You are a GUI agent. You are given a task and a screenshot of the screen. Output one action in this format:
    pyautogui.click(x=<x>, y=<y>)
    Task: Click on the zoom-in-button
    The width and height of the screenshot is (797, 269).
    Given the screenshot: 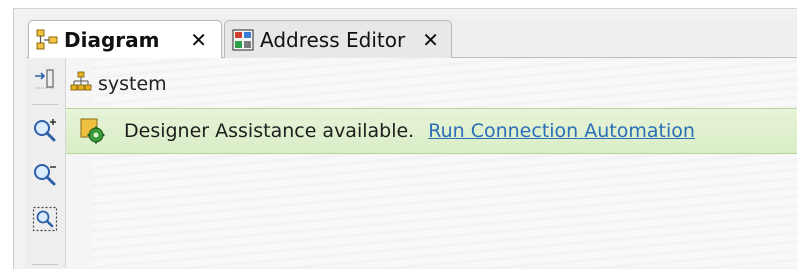 What is the action you would take?
    pyautogui.click(x=45, y=133)
    